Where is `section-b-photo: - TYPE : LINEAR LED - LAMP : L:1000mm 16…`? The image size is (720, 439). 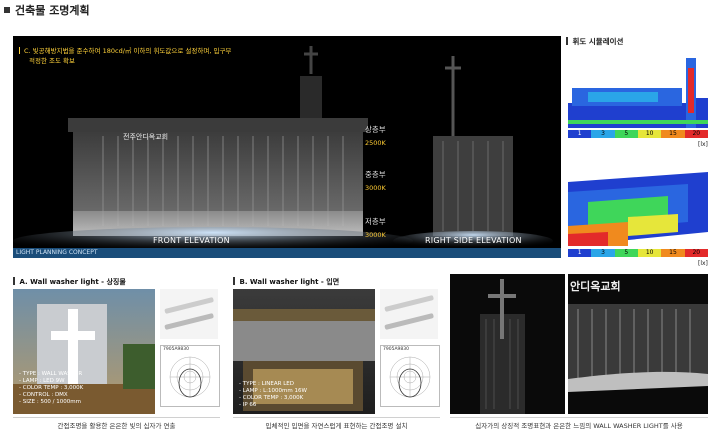 section-b-photo: - TYPE : LINEAR LED - LAMP : L:1000mm 16… is located at coordinates (304, 351).